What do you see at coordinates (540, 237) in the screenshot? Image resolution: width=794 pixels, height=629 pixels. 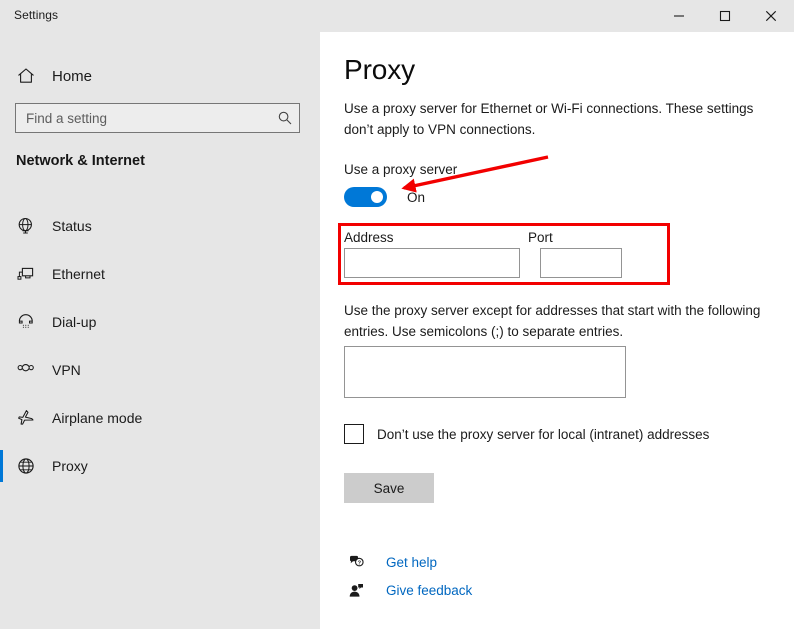 I see `port-label: Port` at bounding box center [540, 237].